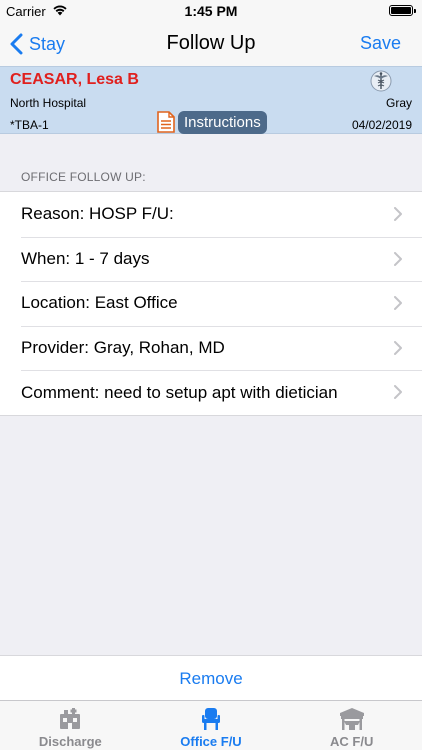  I want to click on clock: 1:45 PM, so click(211, 11).